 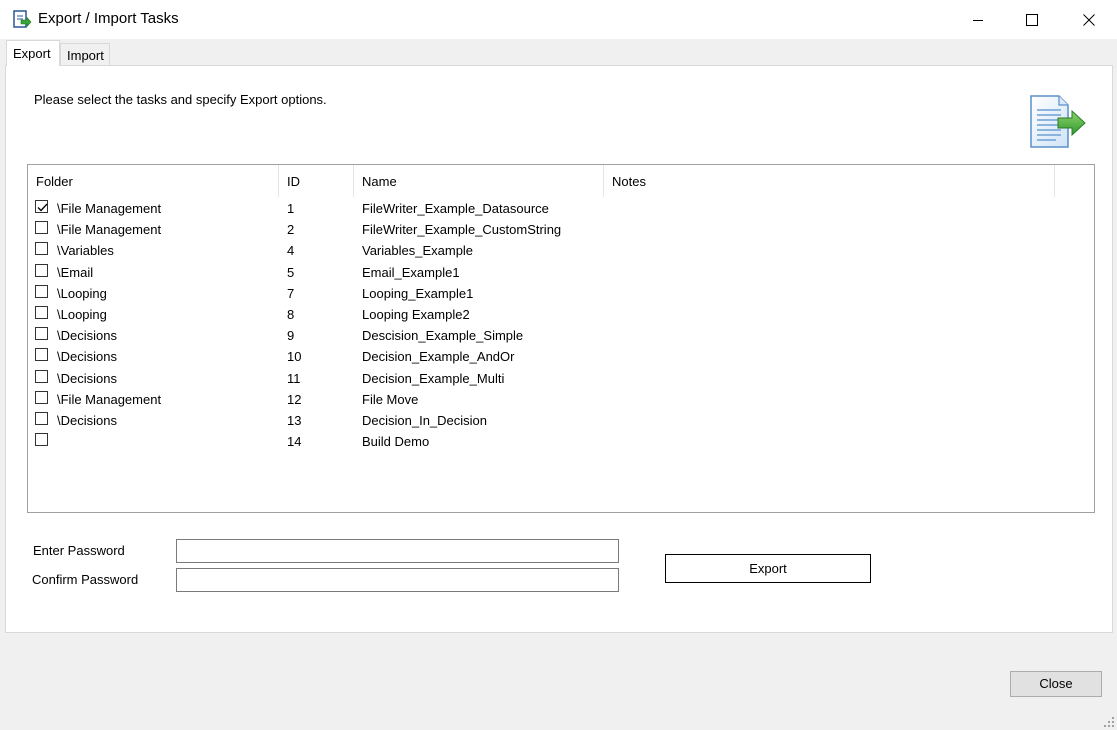 I want to click on row-id: 4, so click(x=291, y=251).